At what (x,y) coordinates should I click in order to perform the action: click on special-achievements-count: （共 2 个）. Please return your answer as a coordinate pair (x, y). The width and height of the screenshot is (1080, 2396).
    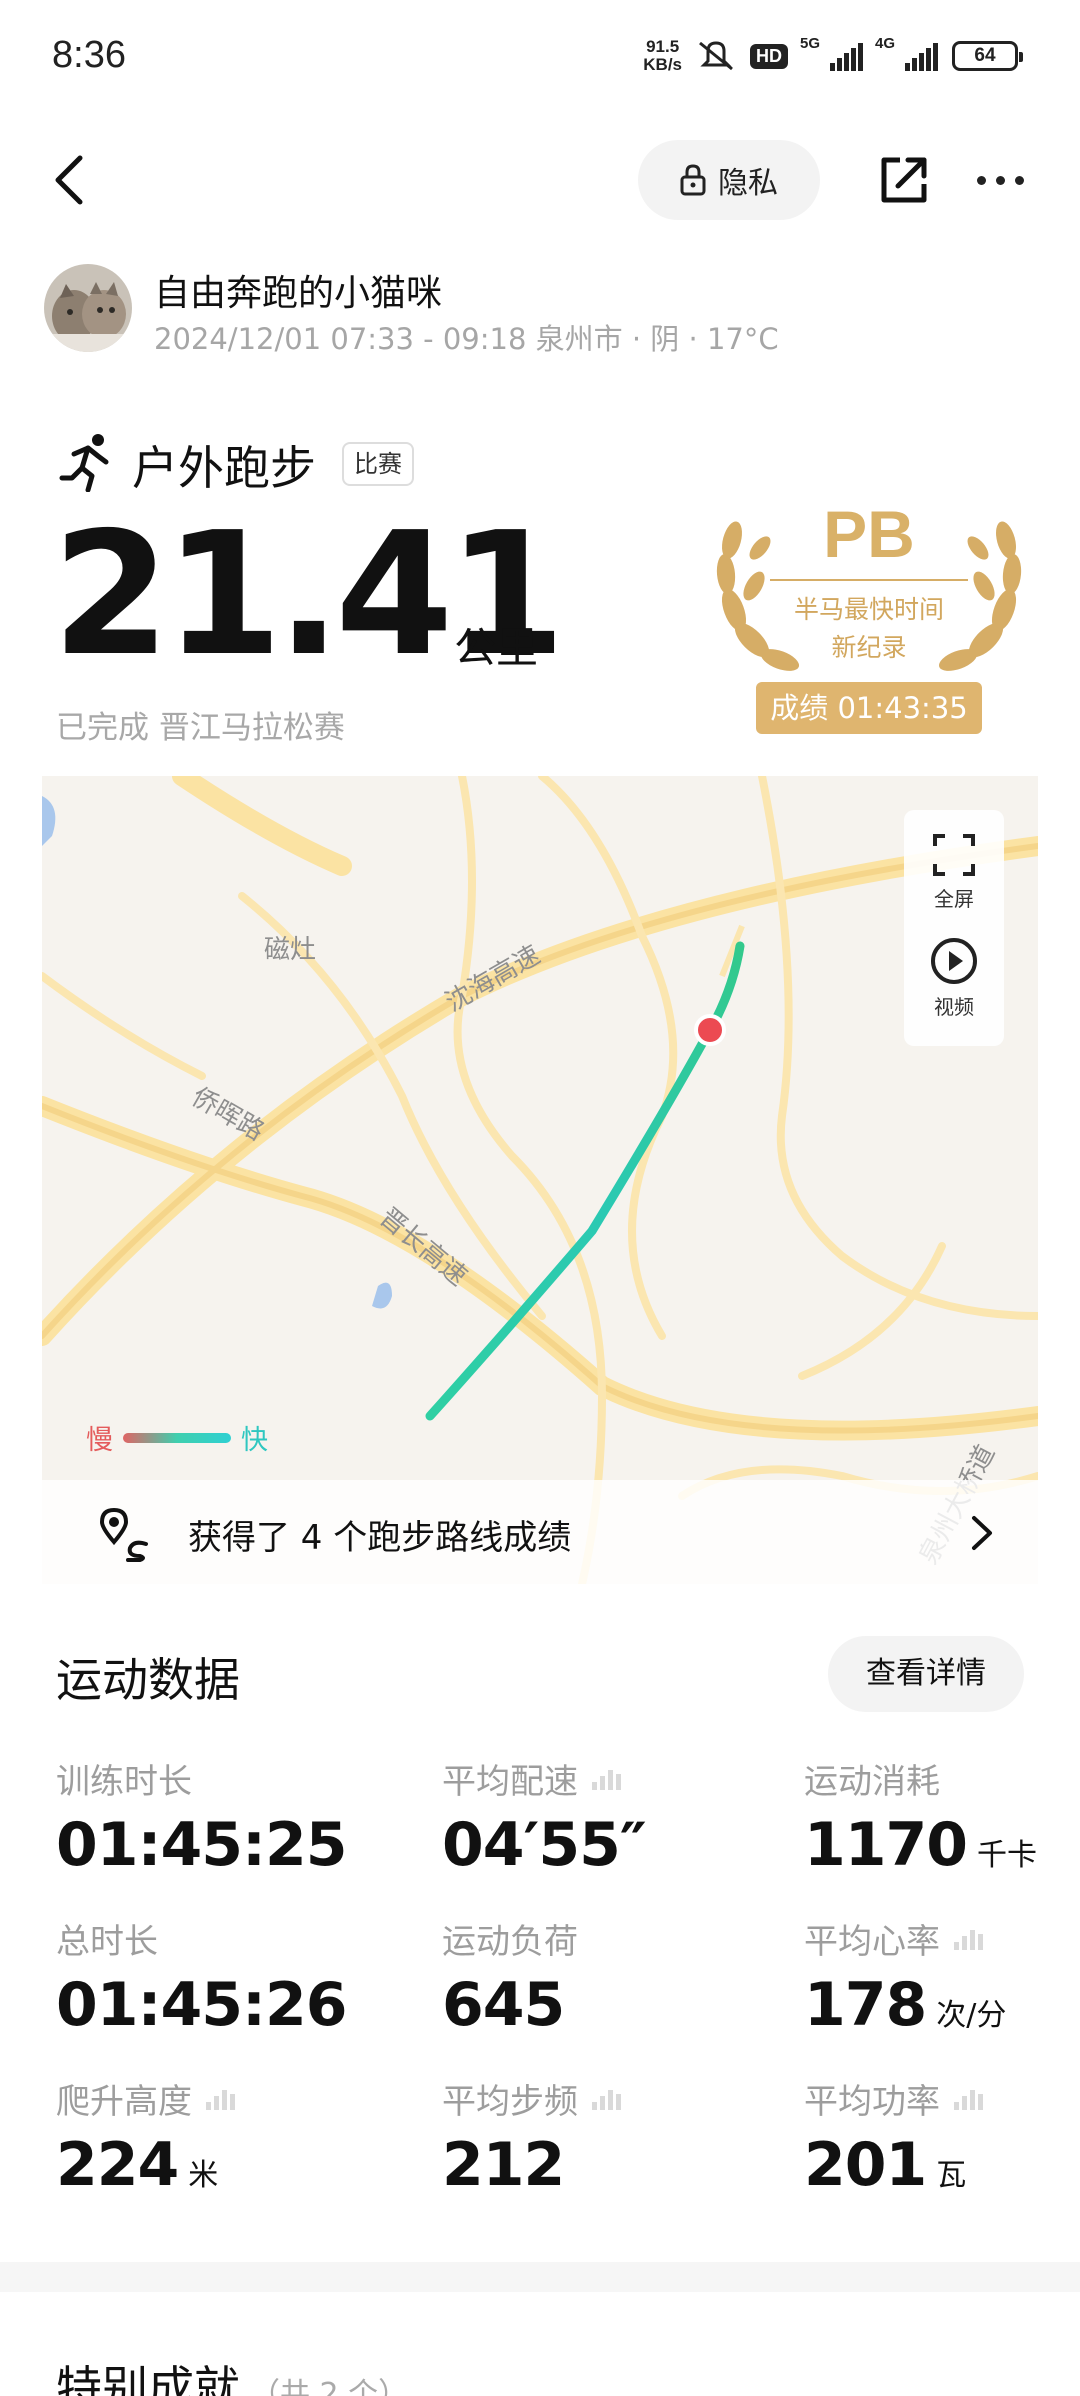
    Looking at the image, I should click on (329, 2386).